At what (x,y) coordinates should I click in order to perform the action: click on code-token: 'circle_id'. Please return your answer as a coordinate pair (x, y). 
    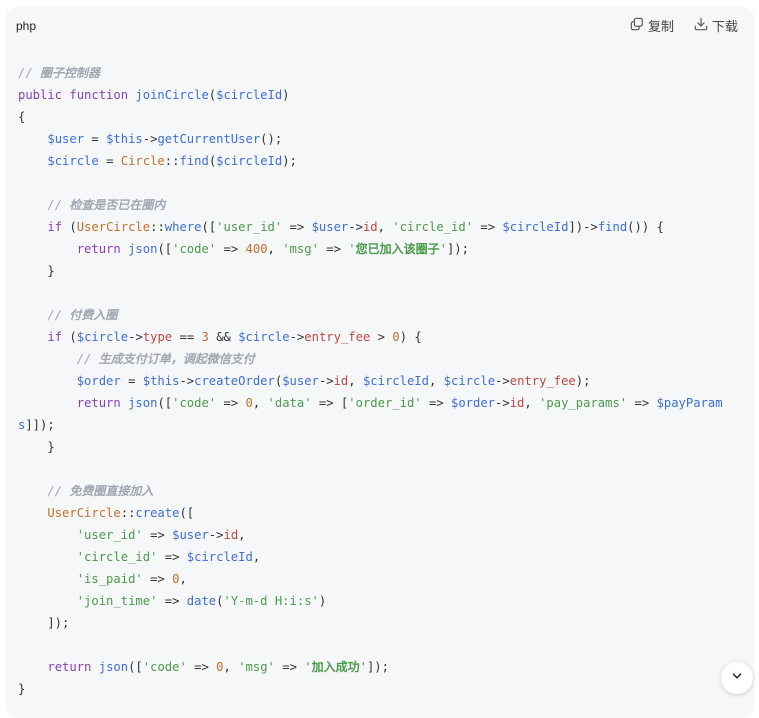
    Looking at the image, I should click on (433, 227).